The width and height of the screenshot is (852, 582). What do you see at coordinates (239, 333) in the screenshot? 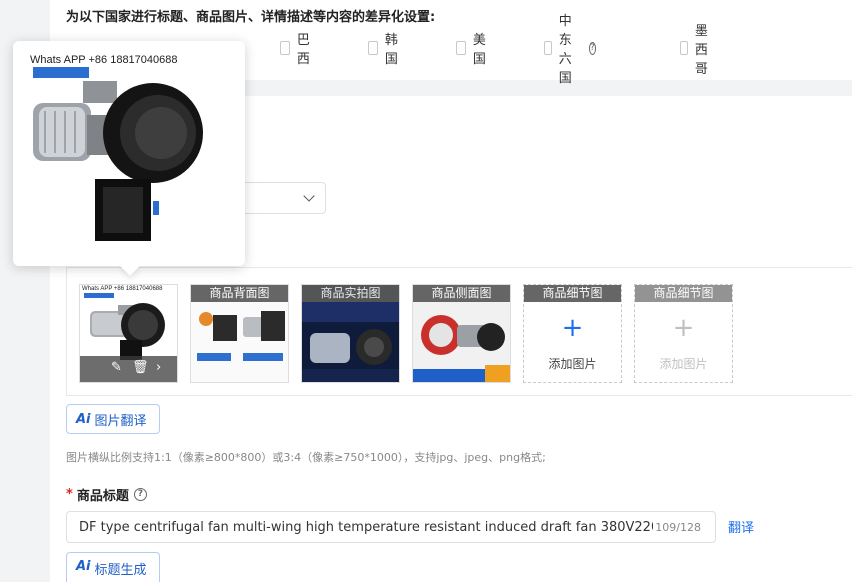
I see `image-slot-back: 商品背面图` at bounding box center [239, 333].